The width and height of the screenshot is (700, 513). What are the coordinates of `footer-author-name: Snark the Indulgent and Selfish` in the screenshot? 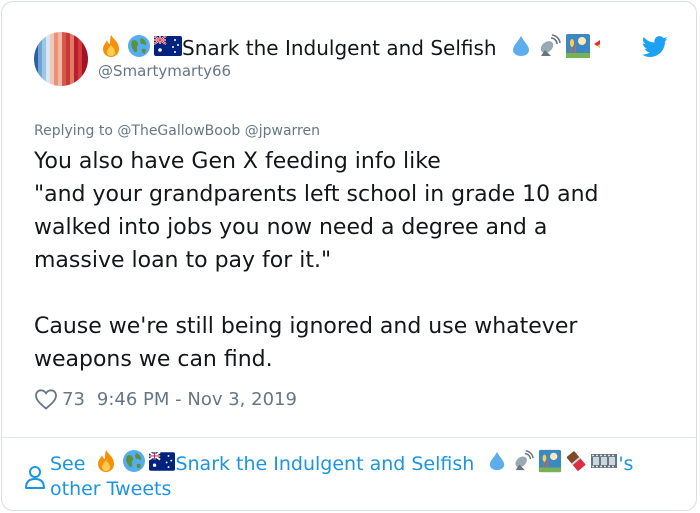 It's located at (325, 463).